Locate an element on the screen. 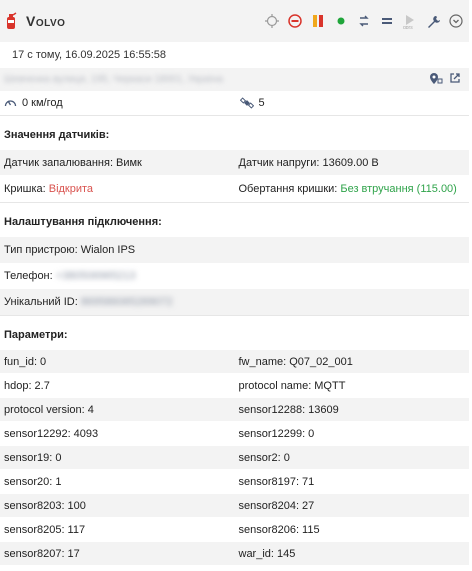 Image resolution: width=472 pixels, height=571 pixels. parameter-row: hdop: 2.7 protocol name: MQTT is located at coordinates (234, 386).